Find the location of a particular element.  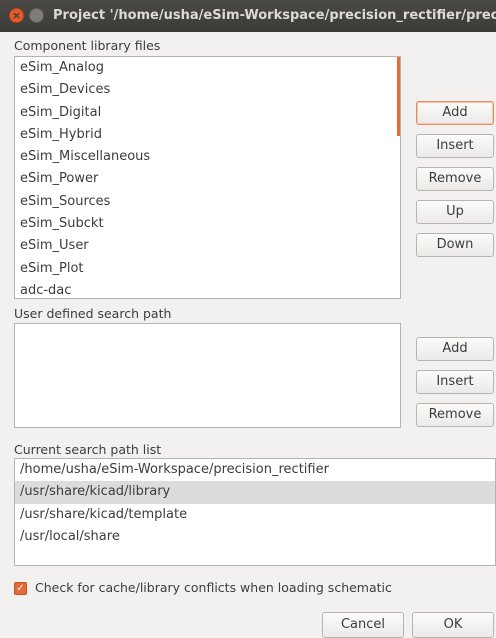

current-search-path-label: Current search path list is located at coordinates (88, 449).